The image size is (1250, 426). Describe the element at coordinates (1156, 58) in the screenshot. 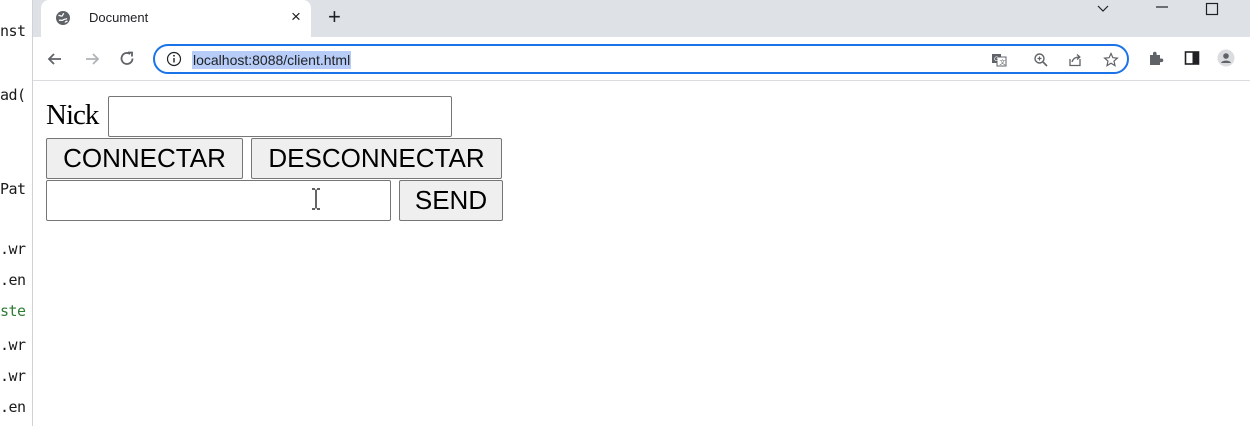

I see `extensions-puzzle-icon` at that location.